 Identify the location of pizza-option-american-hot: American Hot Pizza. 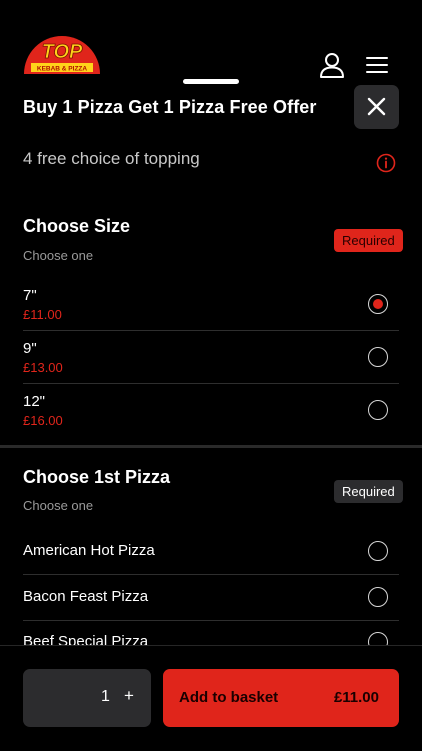
(211, 551).